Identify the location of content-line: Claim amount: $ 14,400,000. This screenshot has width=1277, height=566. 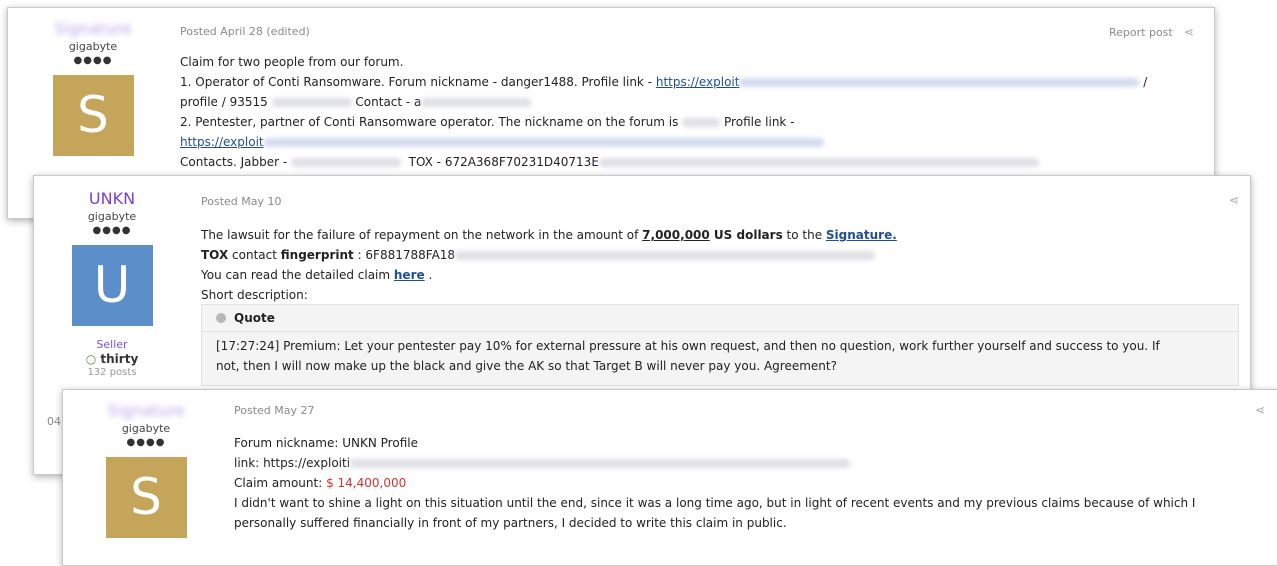
(749, 483).